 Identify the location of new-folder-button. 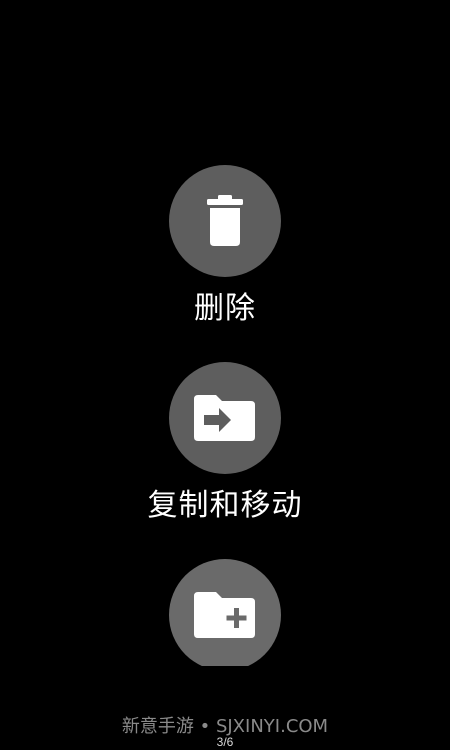
(225, 612).